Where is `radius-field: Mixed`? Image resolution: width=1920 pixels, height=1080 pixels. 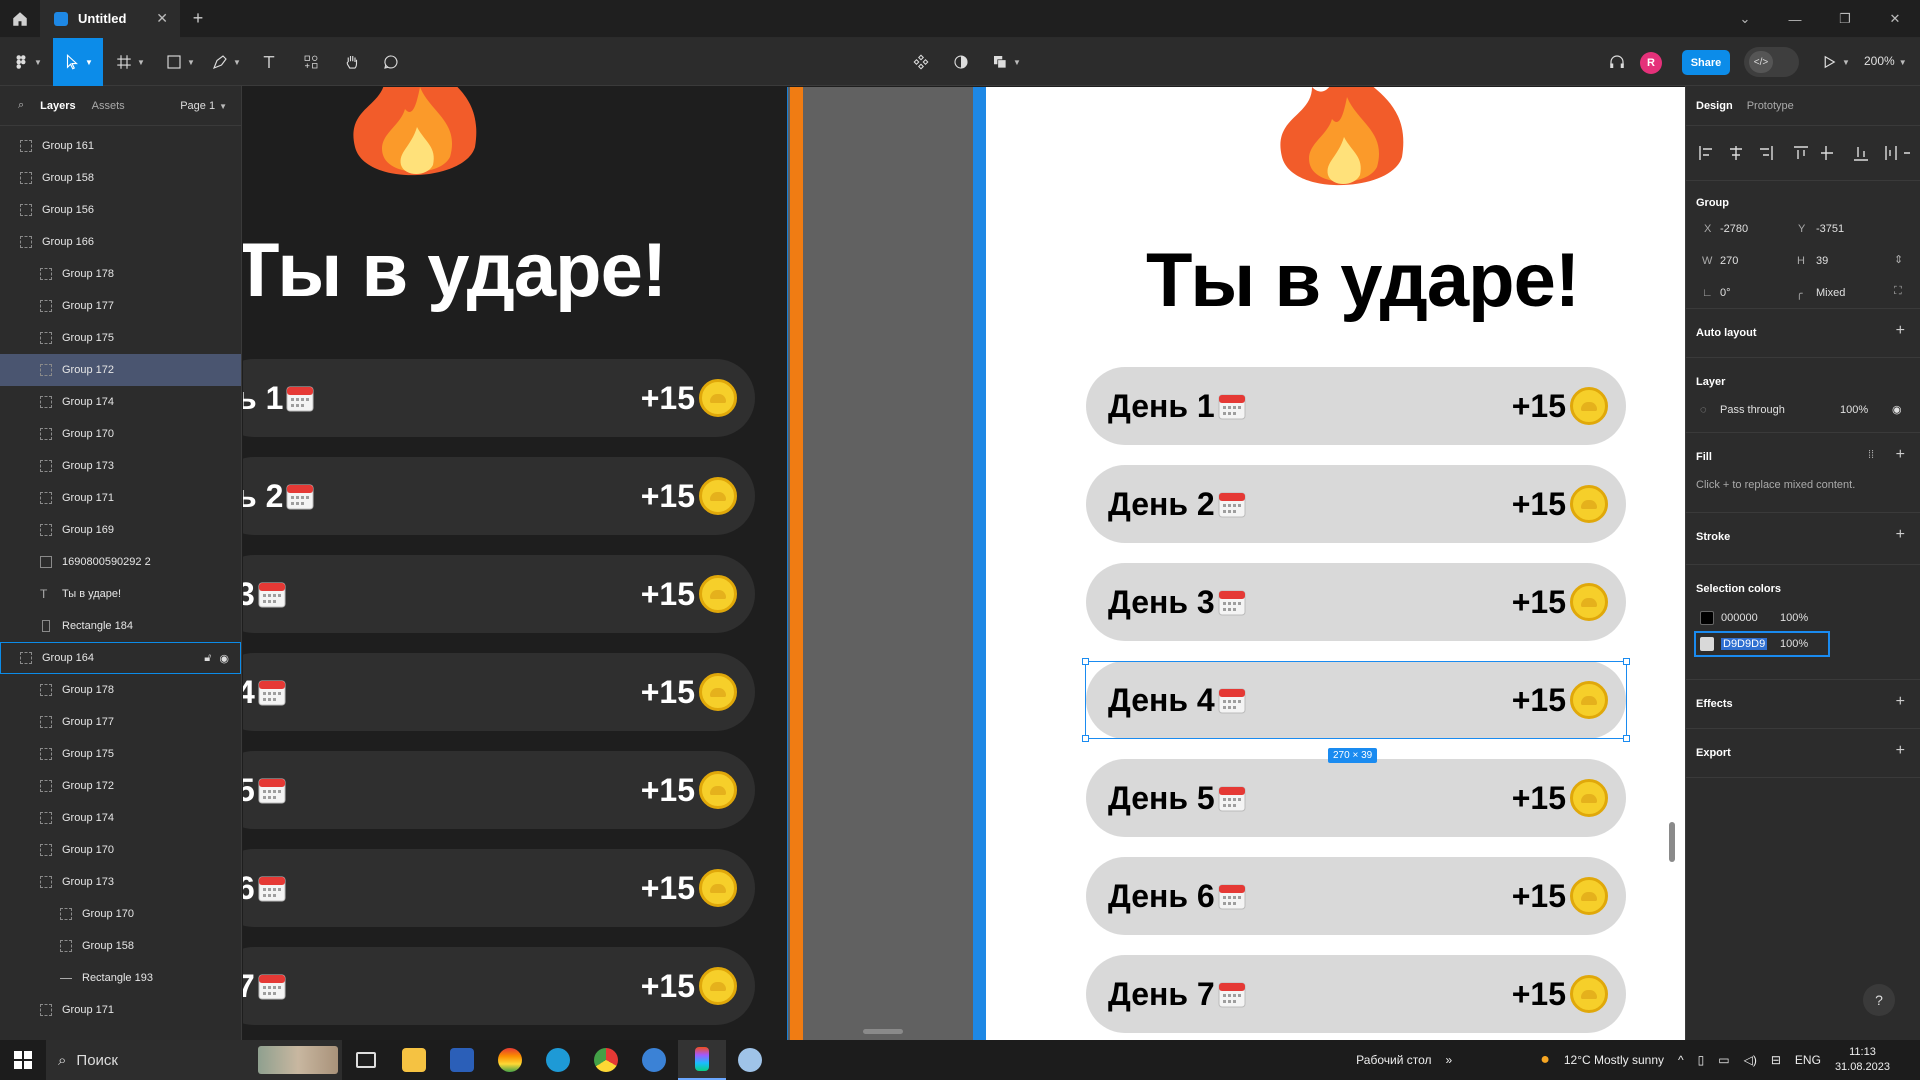 radius-field: Mixed is located at coordinates (1830, 293).